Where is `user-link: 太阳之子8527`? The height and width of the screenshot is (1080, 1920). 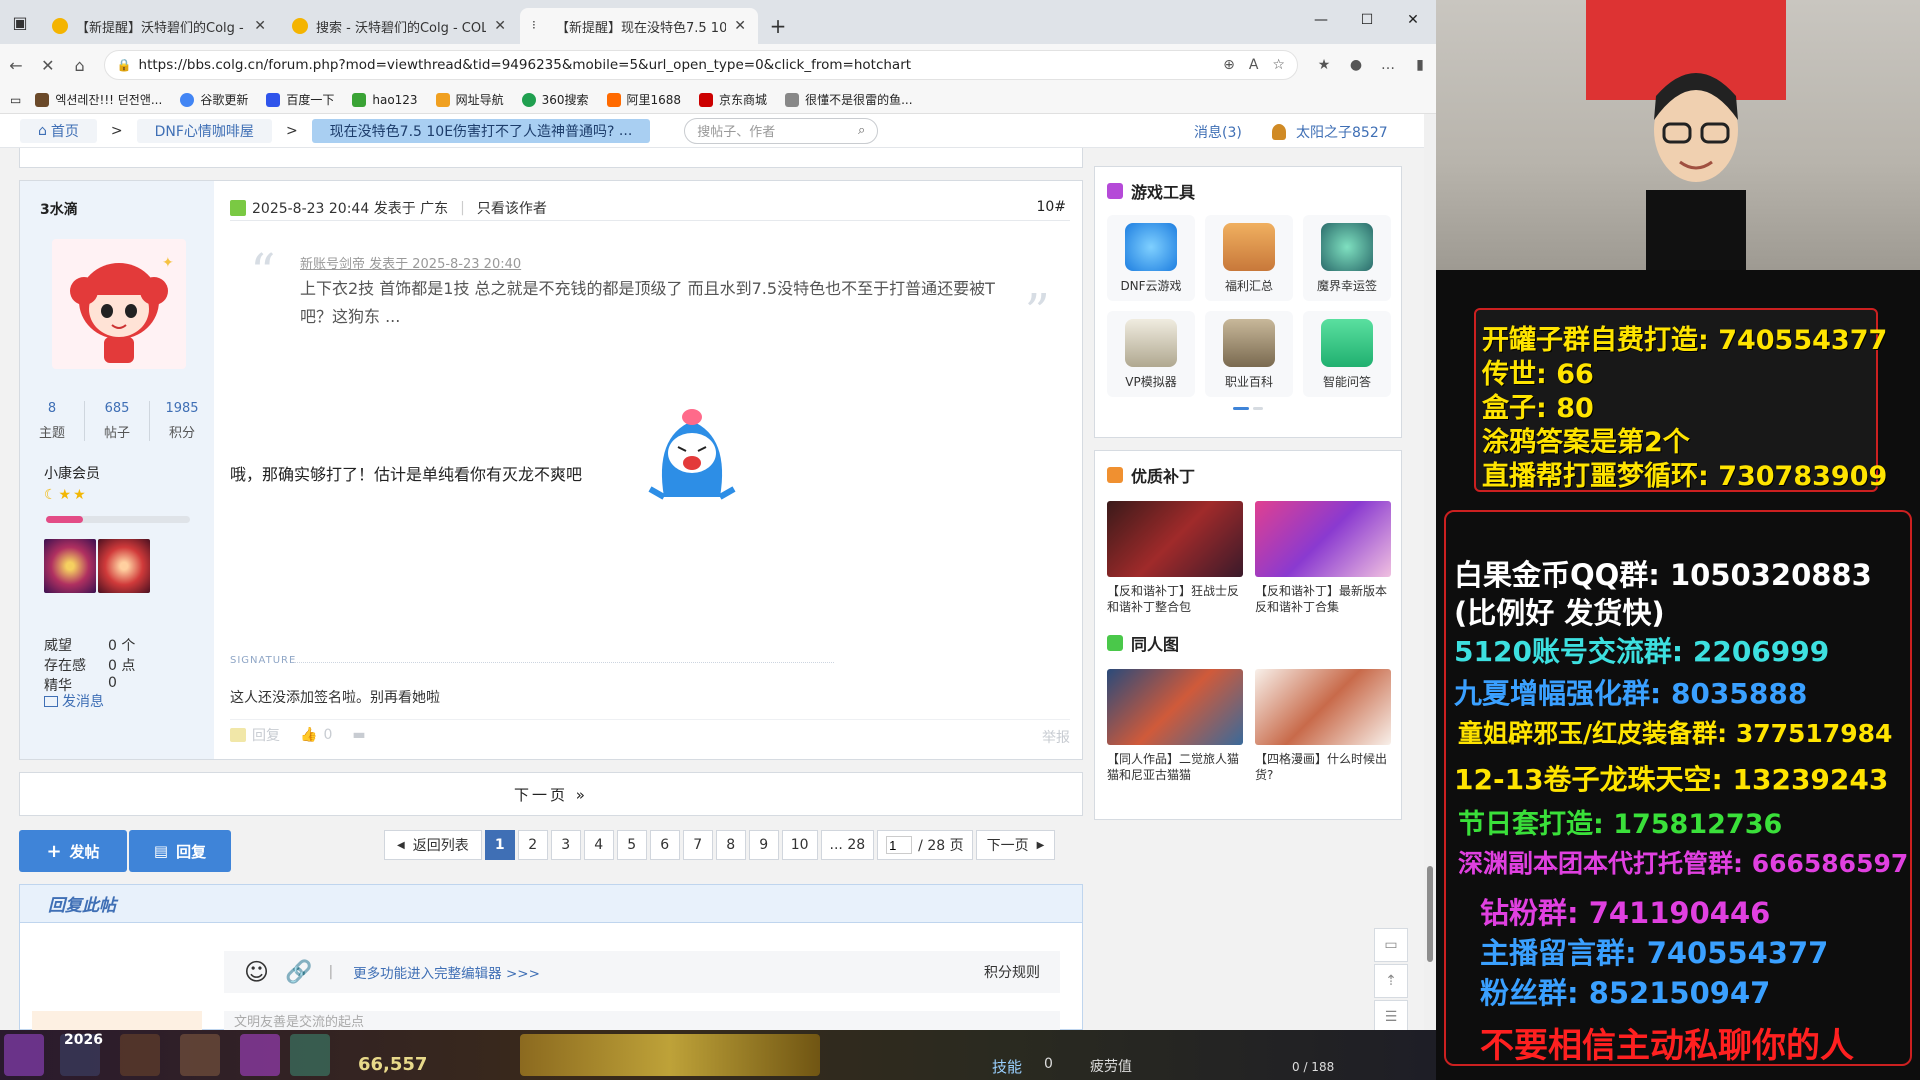
user-link: 太阳之子8527 is located at coordinates (1330, 132).